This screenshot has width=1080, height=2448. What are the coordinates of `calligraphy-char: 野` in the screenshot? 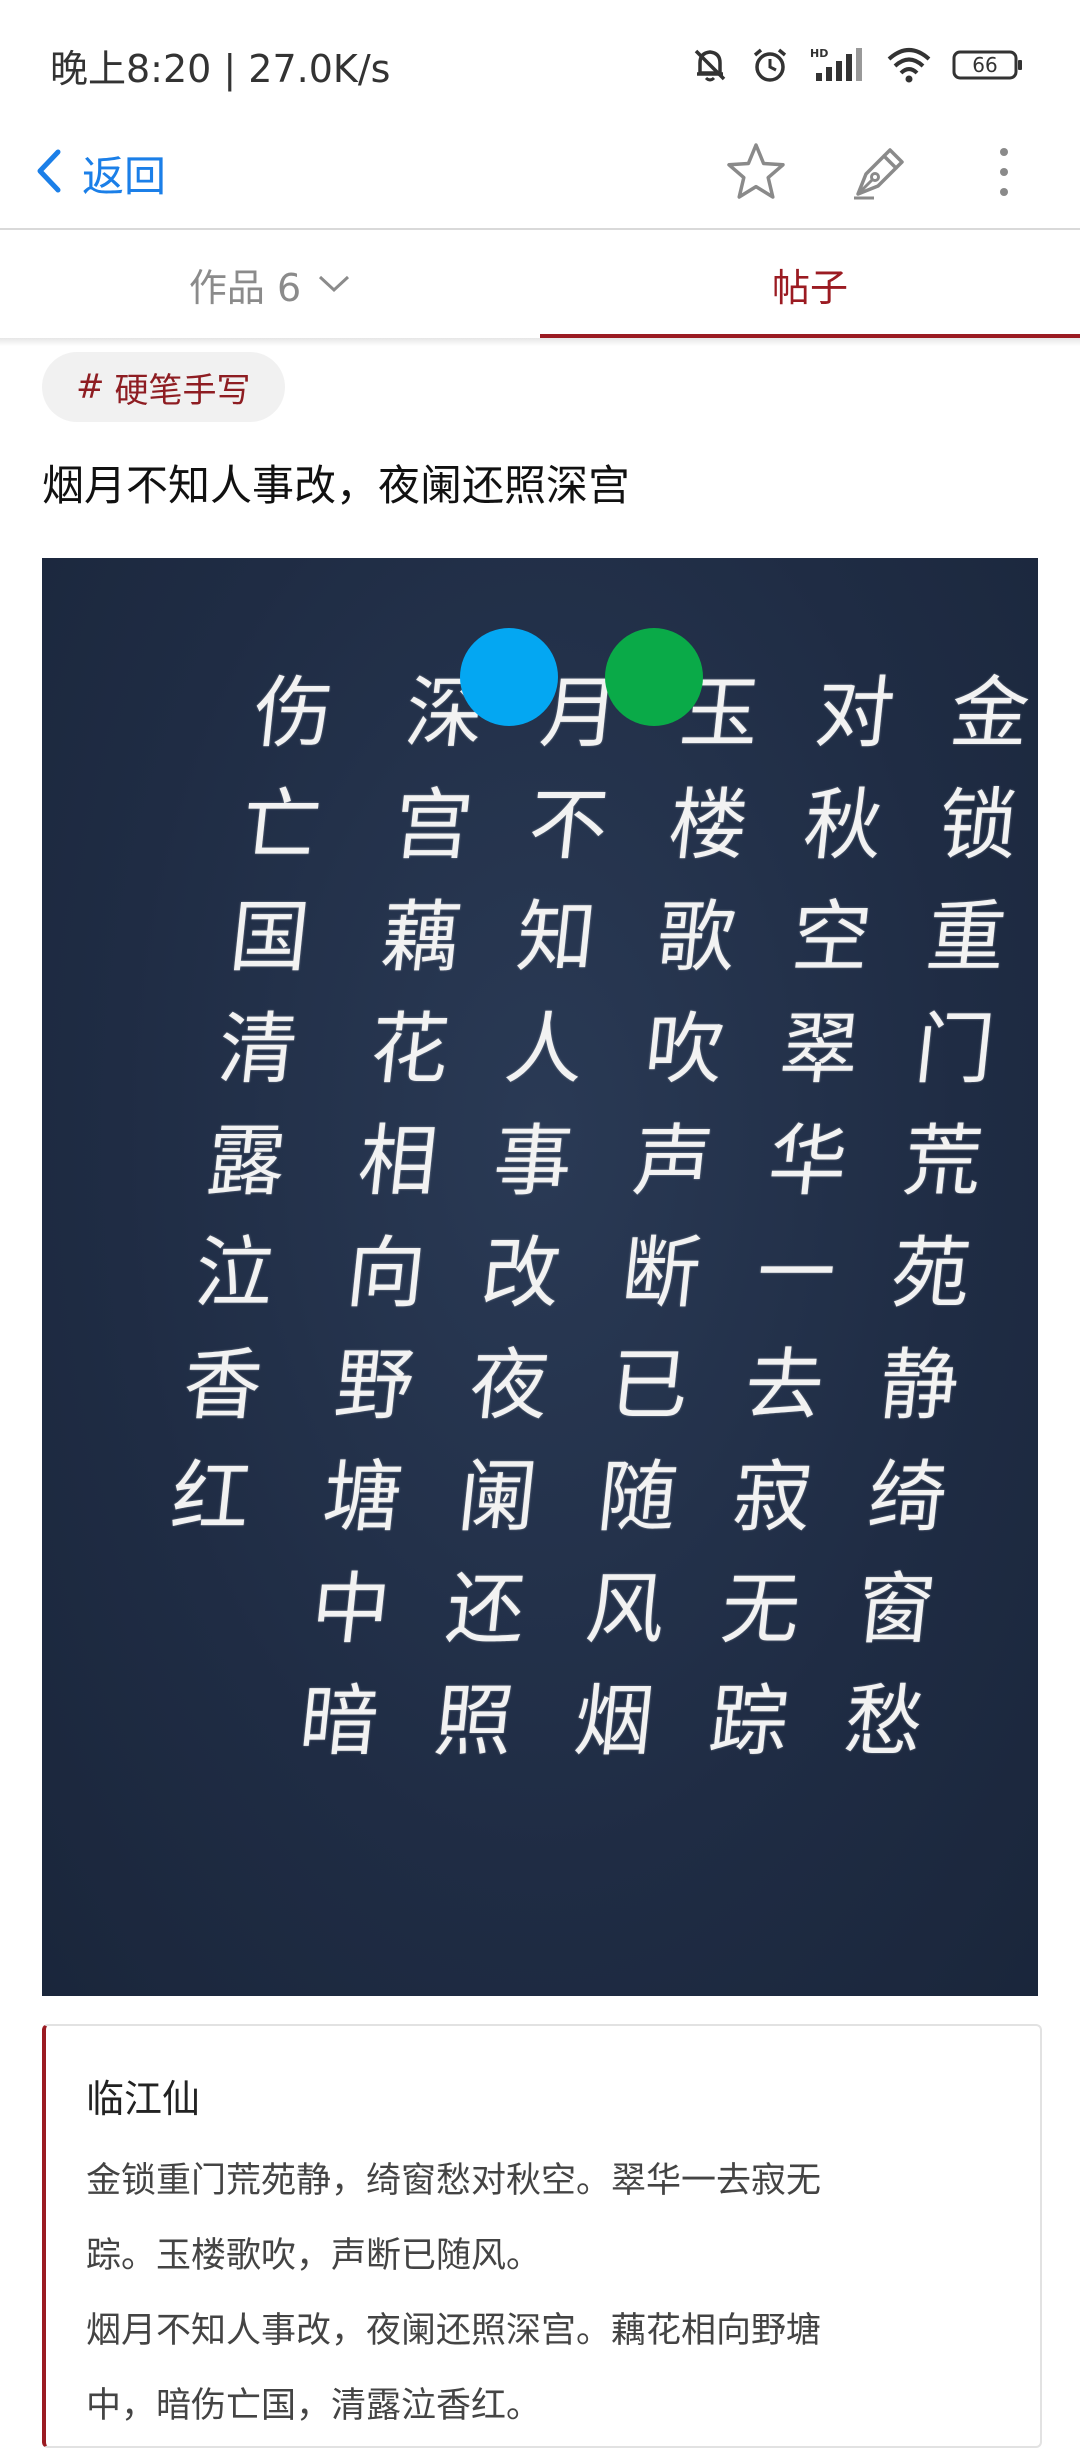 It's located at (374, 1386).